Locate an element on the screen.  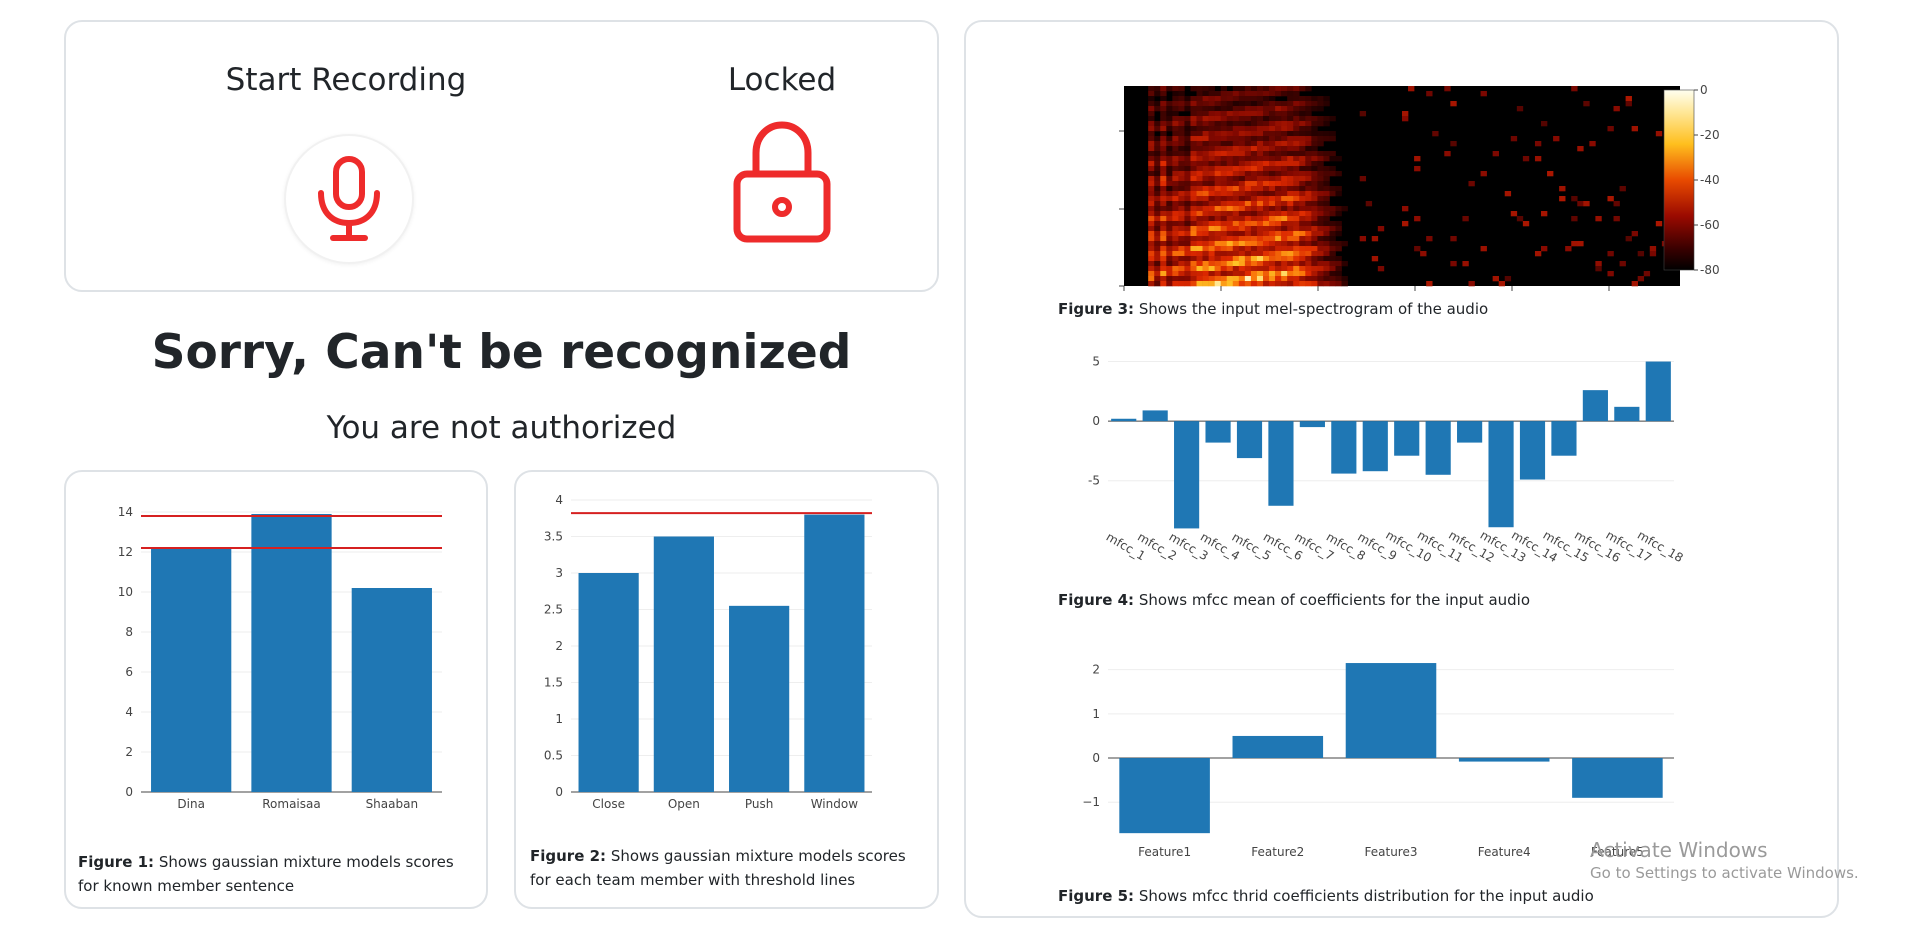
bar is located at coordinates (1532, 450).